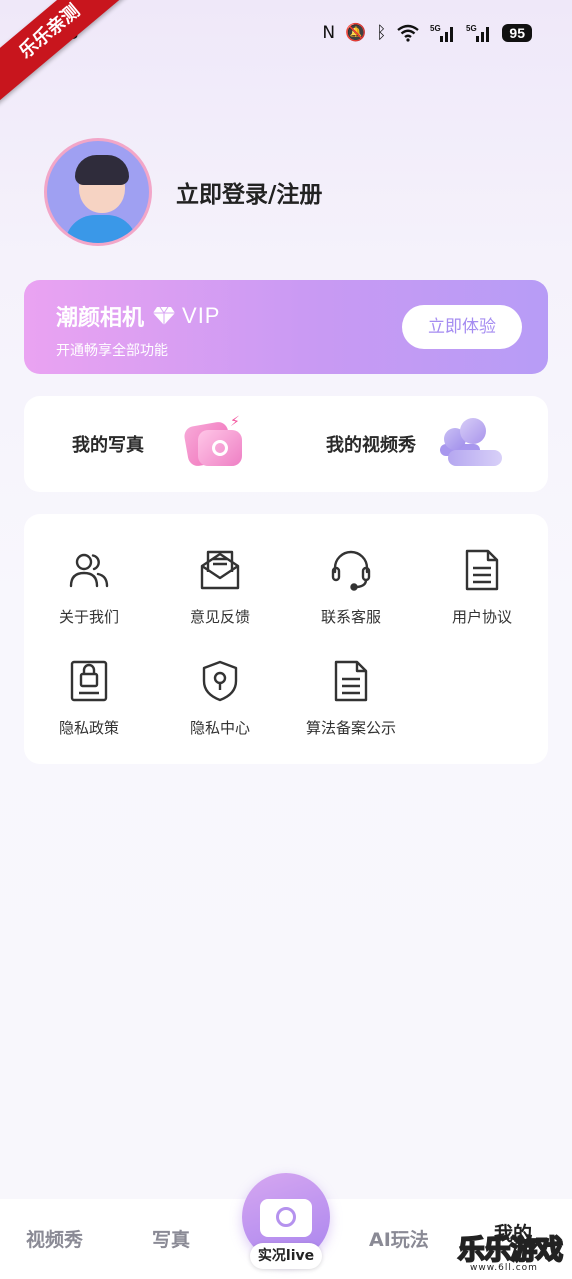 Image resolution: width=572 pixels, height=1279 pixels. Describe the element at coordinates (112, 351) in the screenshot. I see `vip-subtitle: 开通畅享全部功能` at that location.